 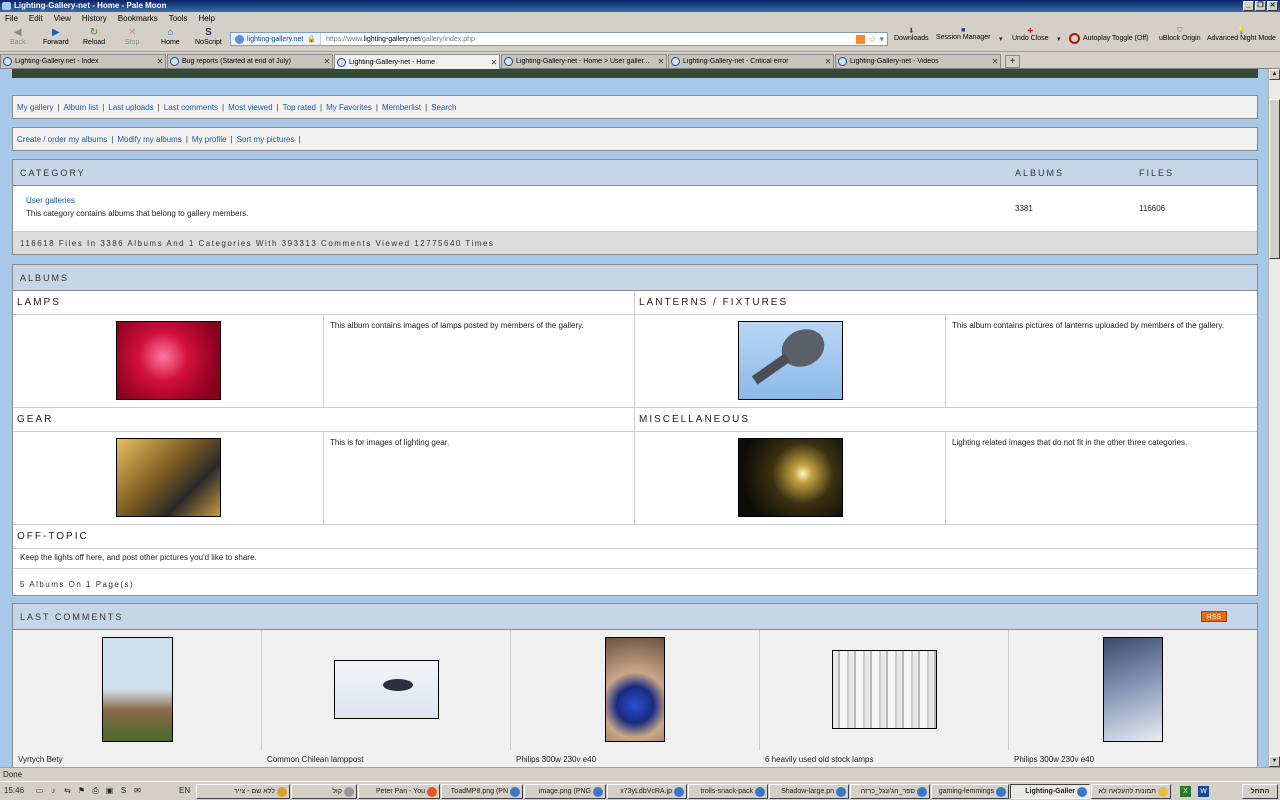 I want to click on scrollbar-thumb, so click(x=1274, y=179).